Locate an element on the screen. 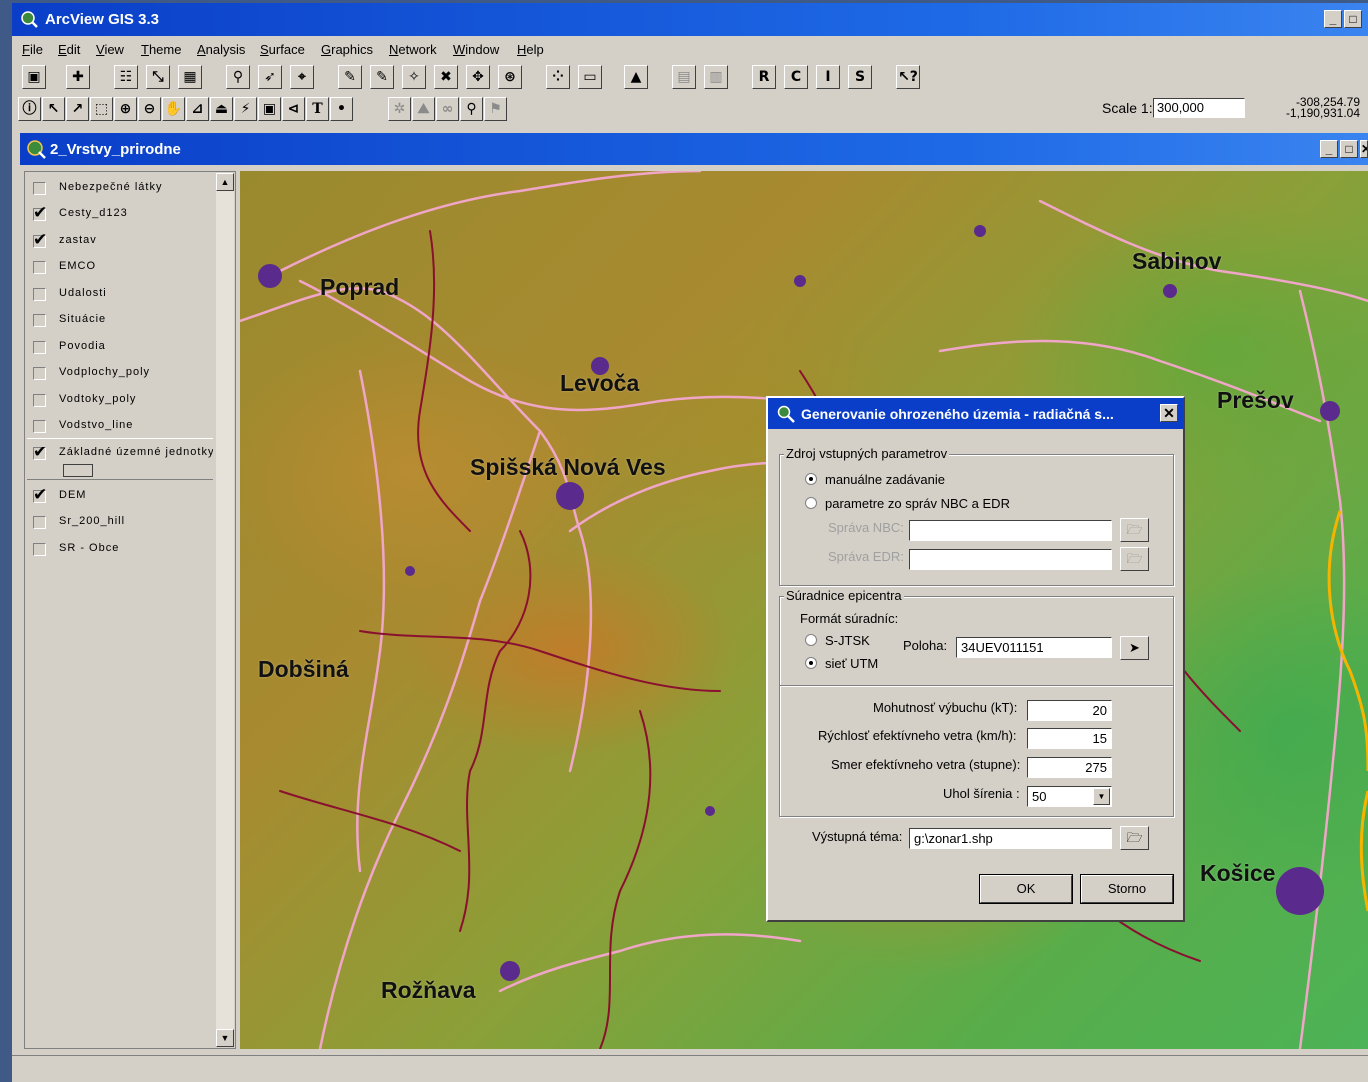 The height and width of the screenshot is (1082, 1368). output-input: g:\zonar1.shp is located at coordinates (1010, 838).